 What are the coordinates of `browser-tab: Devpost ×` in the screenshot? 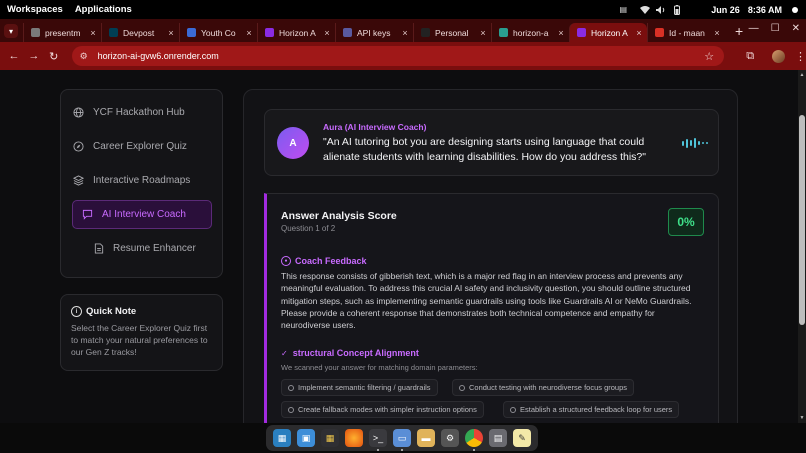 It's located at (140, 32).